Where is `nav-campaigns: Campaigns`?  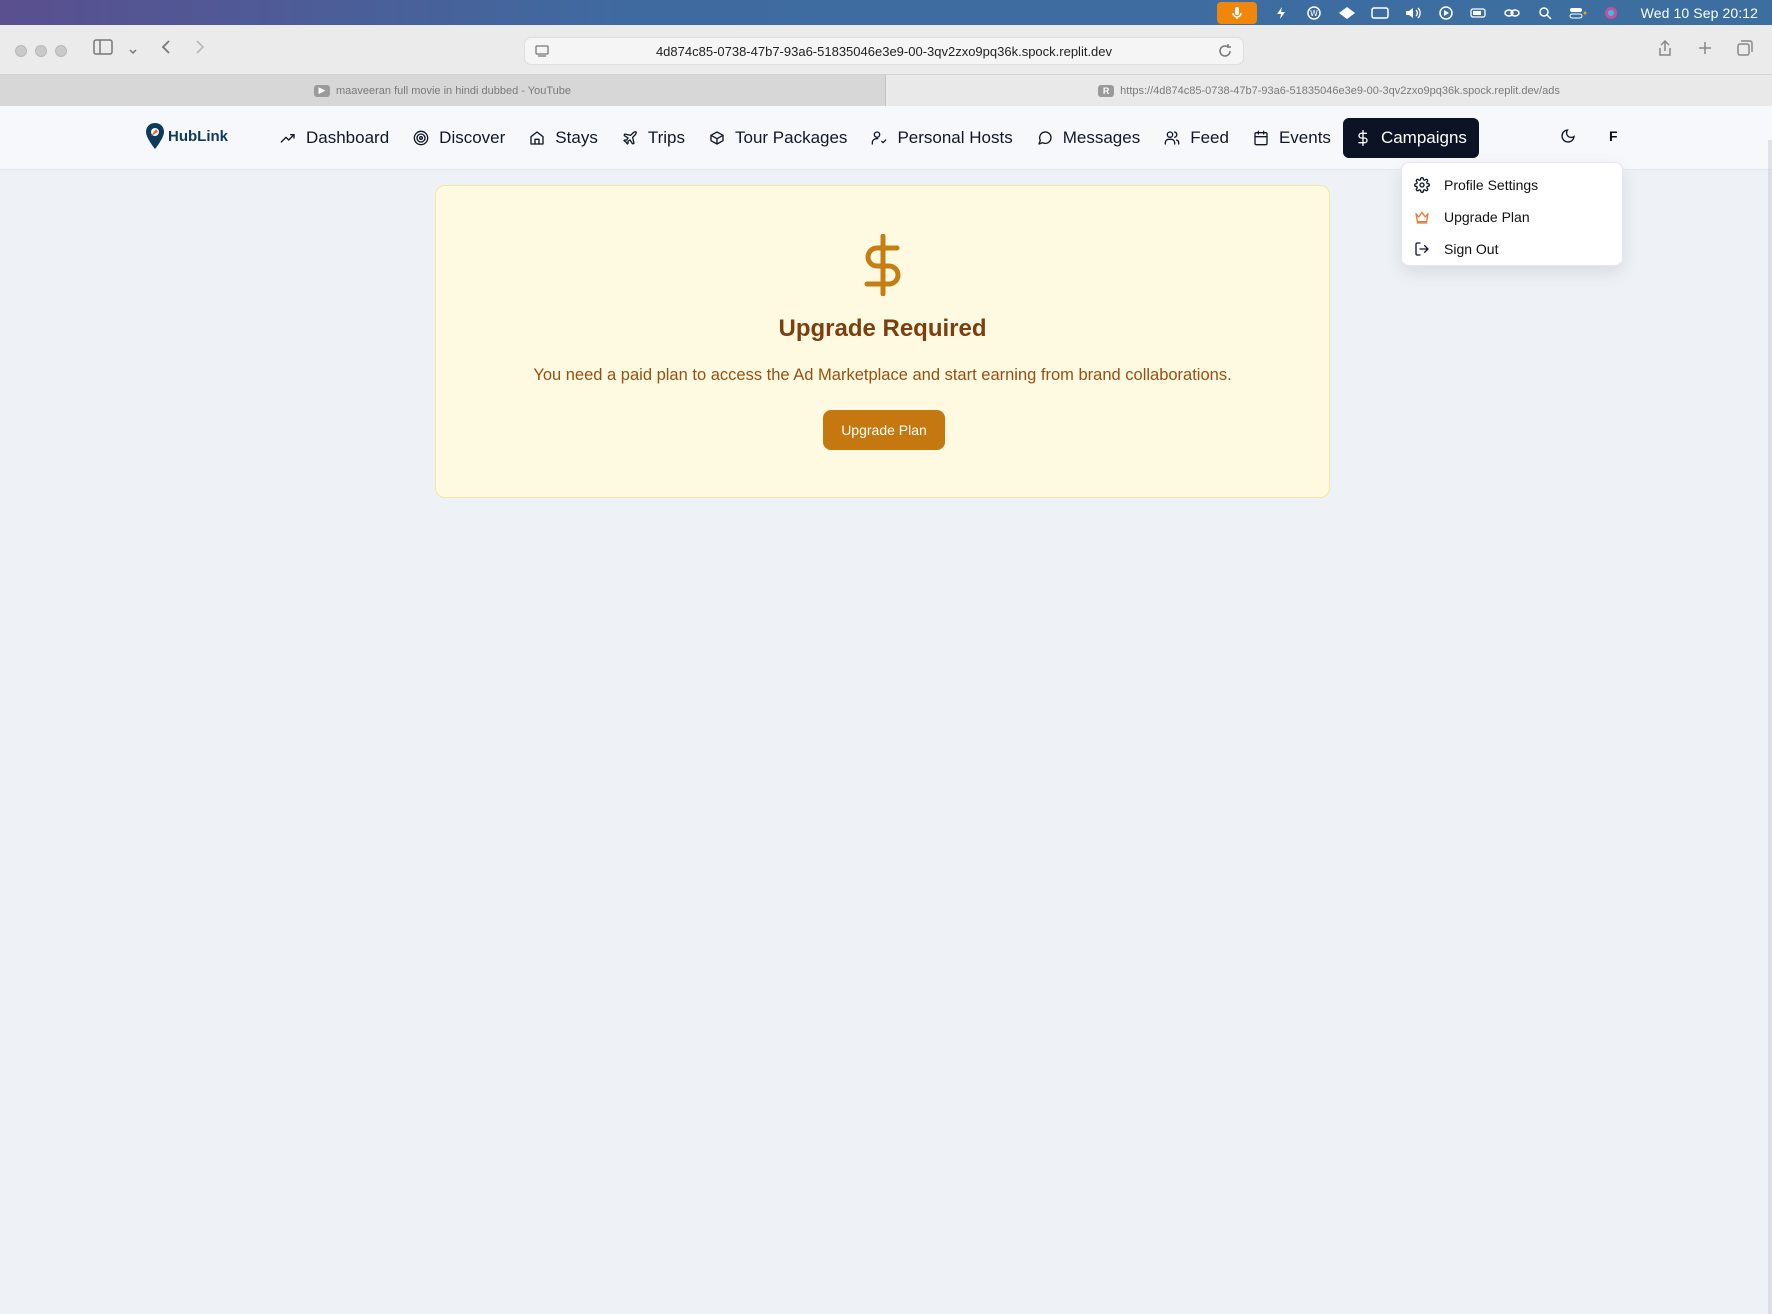
nav-campaigns: Campaigns is located at coordinates (1410, 138).